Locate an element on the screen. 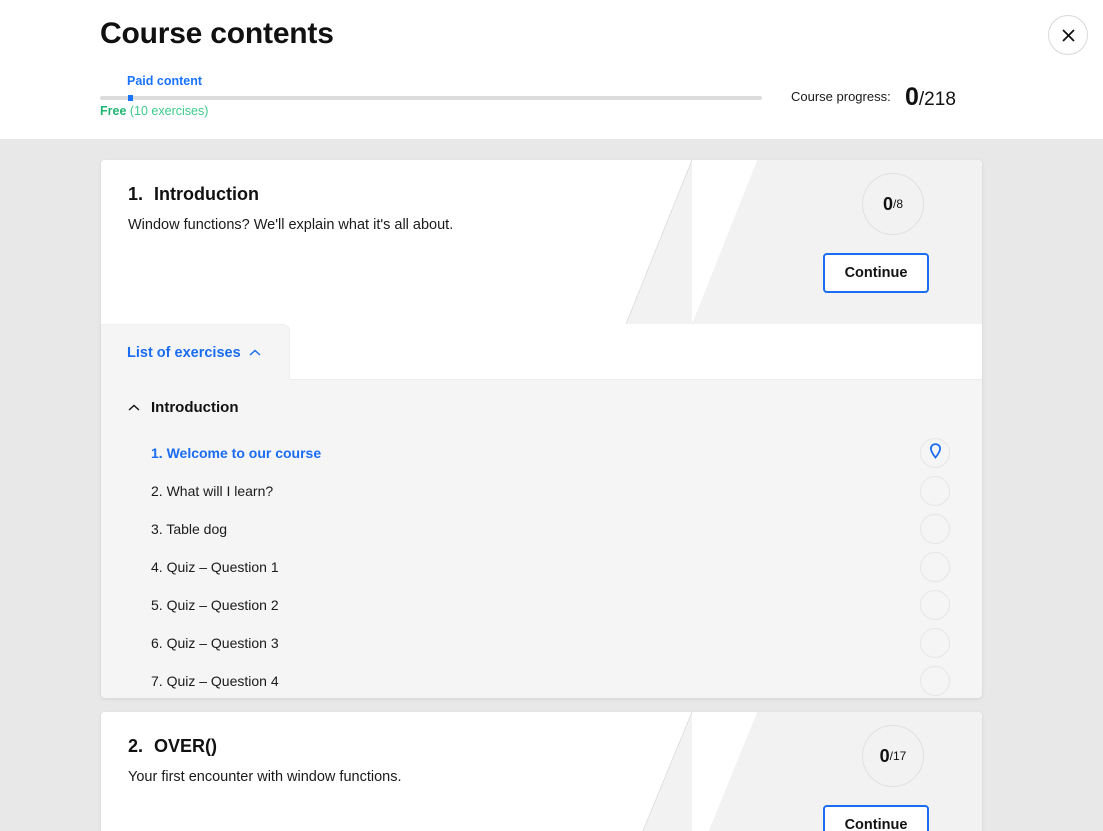 Image resolution: width=1103 pixels, height=831 pixels. free-content-label: Free (10 exercises) is located at coordinates (154, 111).